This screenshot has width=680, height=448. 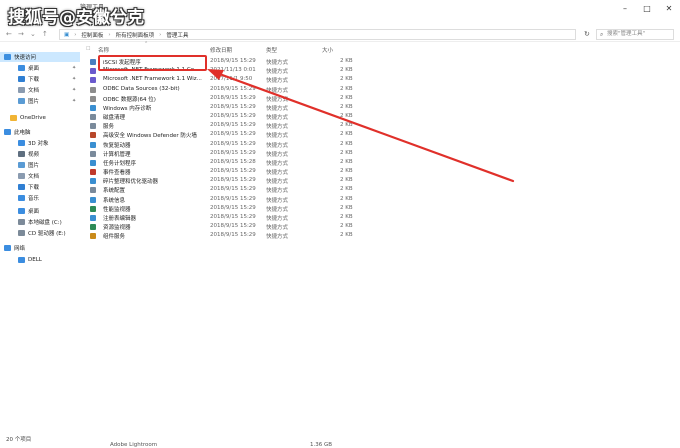 What do you see at coordinates (219, 117) in the screenshot?
I see `table-row: 磁盘清理 2018/9/15 15:29 快捷方式 2 KB` at bounding box center [219, 117].